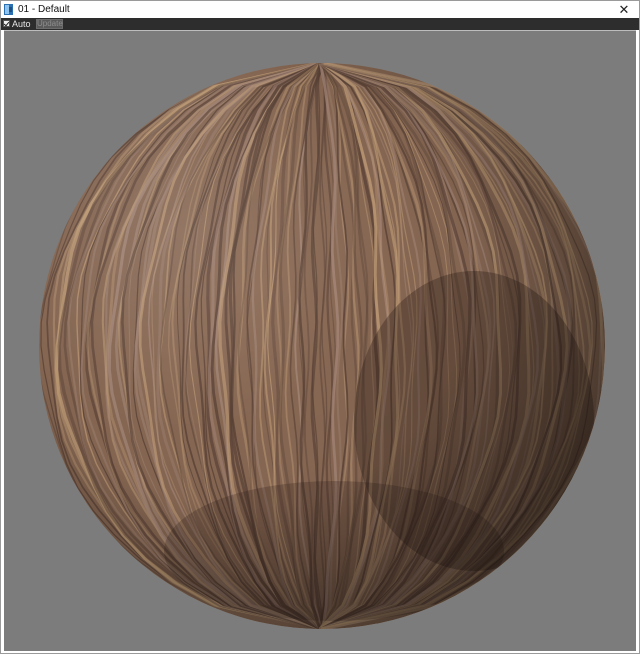 The image size is (640, 654). I want to click on auto-label: Auto, so click(21, 24).